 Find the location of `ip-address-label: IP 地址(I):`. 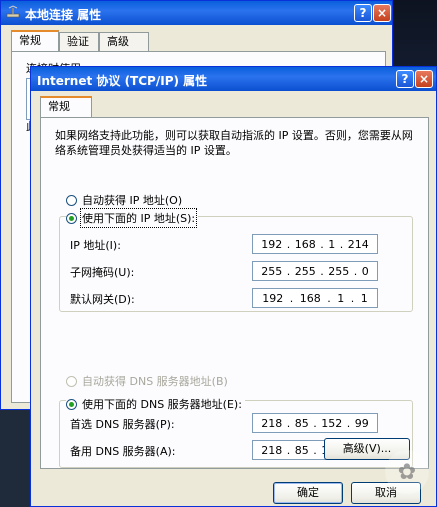

ip-address-label: IP 地址(I): is located at coordinates (95, 245).